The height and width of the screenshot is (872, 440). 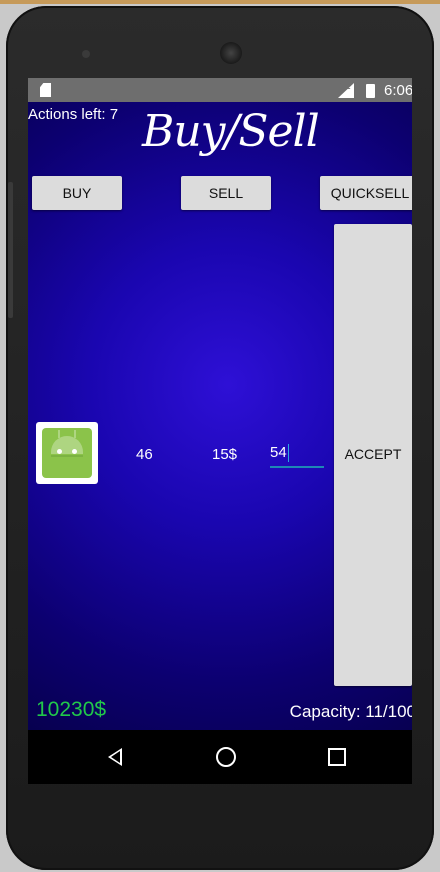 I want to click on money-balance: 10230$, so click(x=71, y=709).